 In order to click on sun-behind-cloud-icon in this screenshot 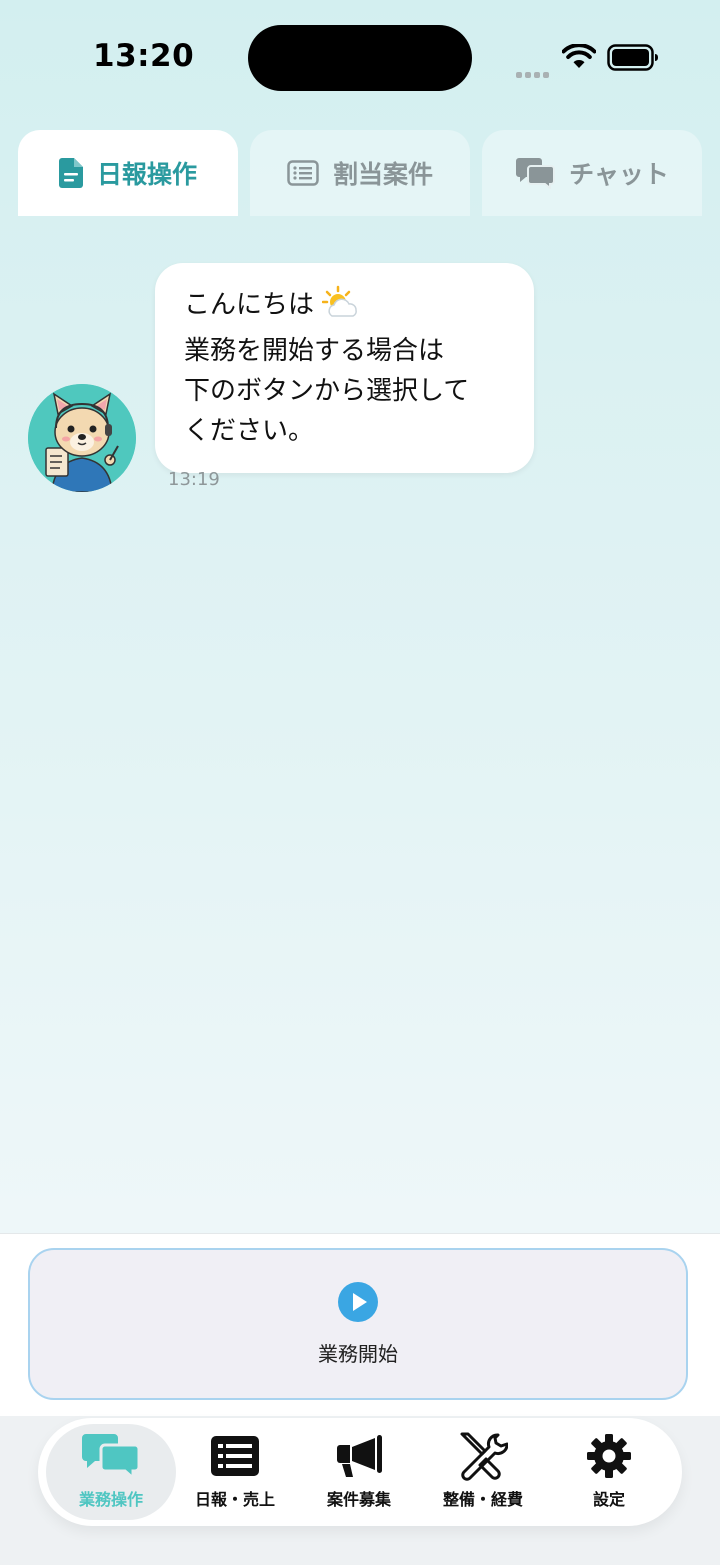, I will do `click(340, 308)`.